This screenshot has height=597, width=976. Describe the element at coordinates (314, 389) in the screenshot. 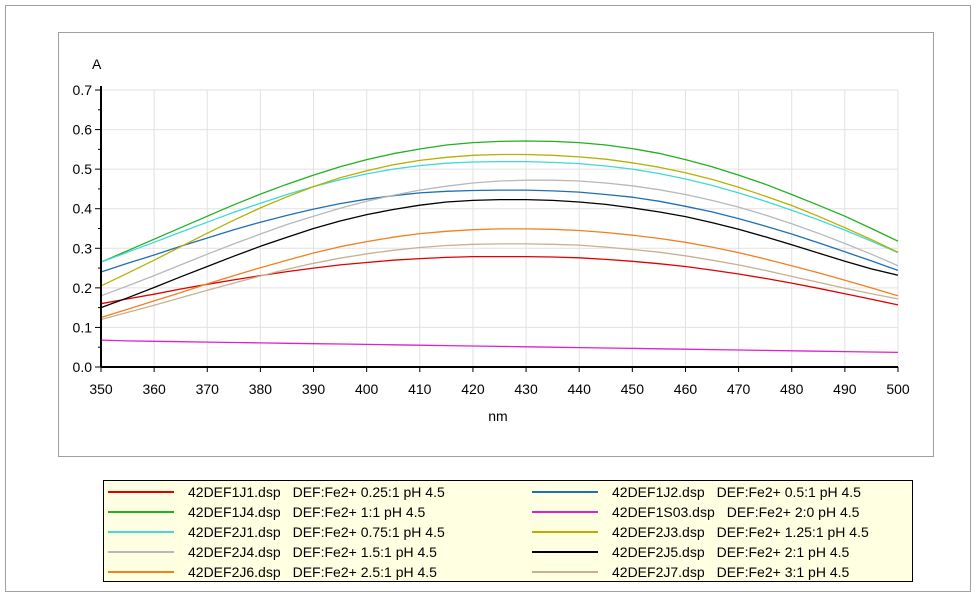

I see `x-tick-label: 390` at that location.